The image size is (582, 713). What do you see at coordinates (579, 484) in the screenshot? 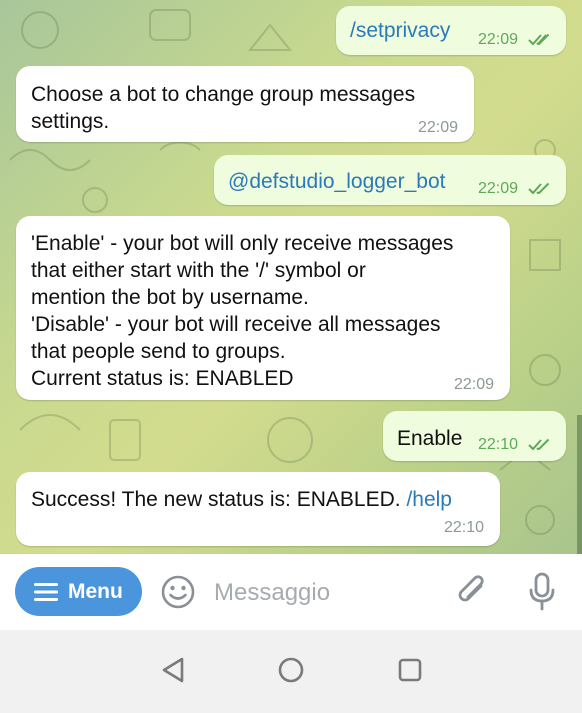
I see `chat-scrollbar` at bounding box center [579, 484].